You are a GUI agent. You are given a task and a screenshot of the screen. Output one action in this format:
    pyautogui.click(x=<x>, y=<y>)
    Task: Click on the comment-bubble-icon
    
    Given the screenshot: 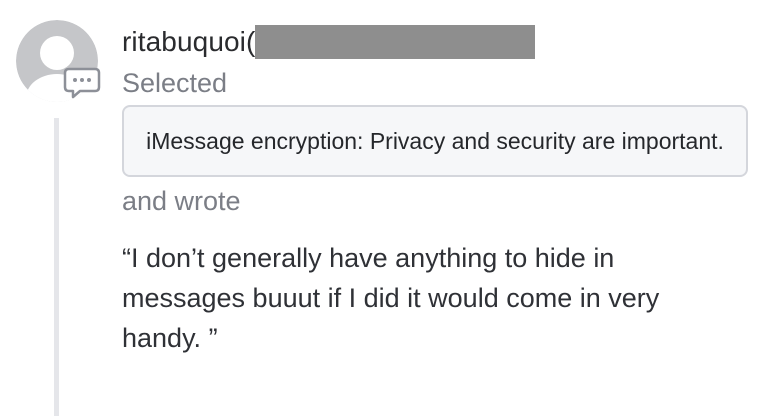 What is the action you would take?
    pyautogui.click(x=82, y=83)
    